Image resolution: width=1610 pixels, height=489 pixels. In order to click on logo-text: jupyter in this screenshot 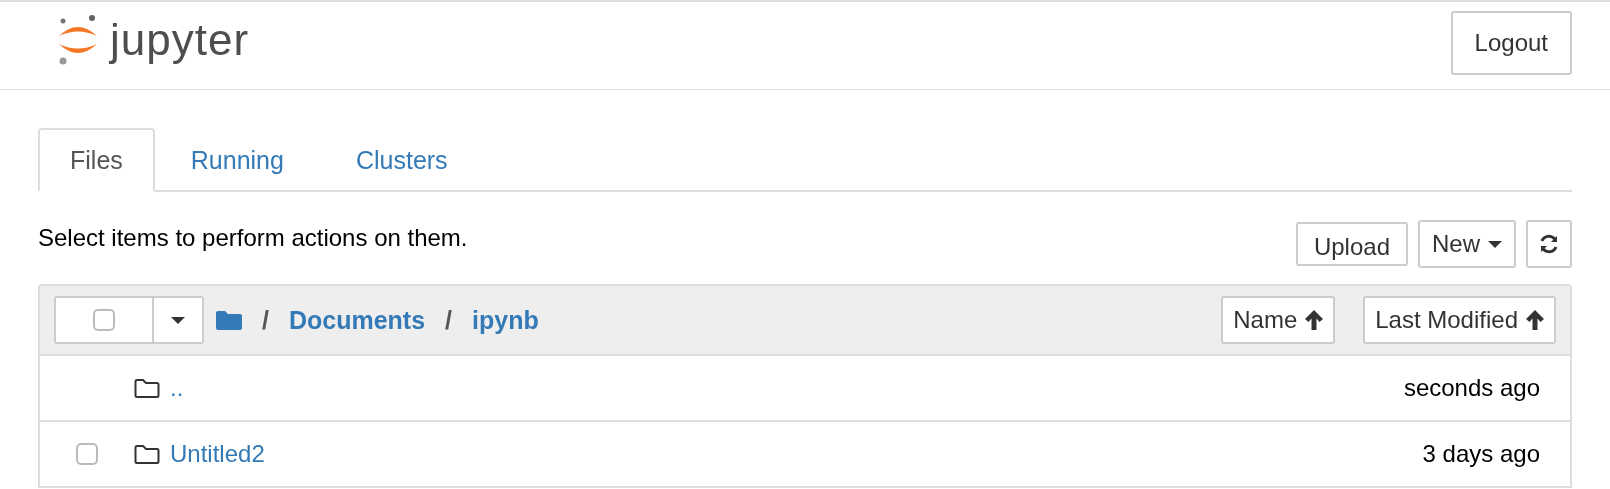, I will do `click(180, 39)`.